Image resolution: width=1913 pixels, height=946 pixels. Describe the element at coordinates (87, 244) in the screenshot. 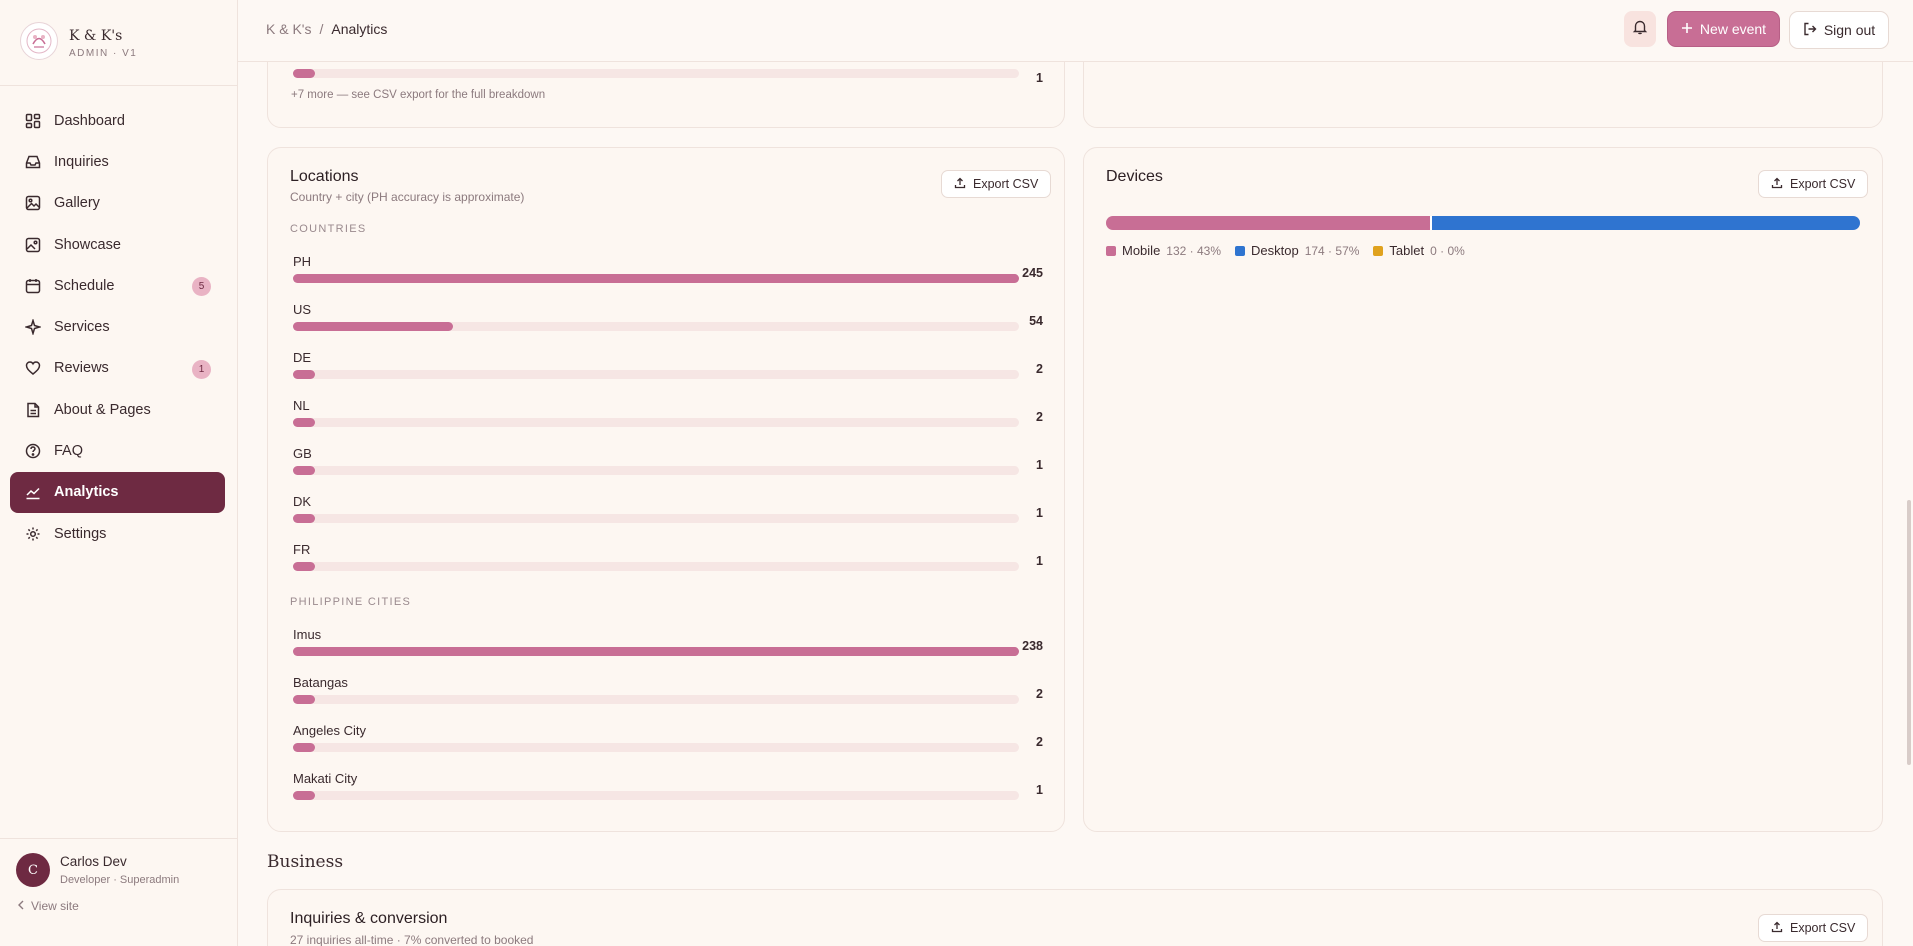

I see `sidebar-item-label: Showcase` at that location.